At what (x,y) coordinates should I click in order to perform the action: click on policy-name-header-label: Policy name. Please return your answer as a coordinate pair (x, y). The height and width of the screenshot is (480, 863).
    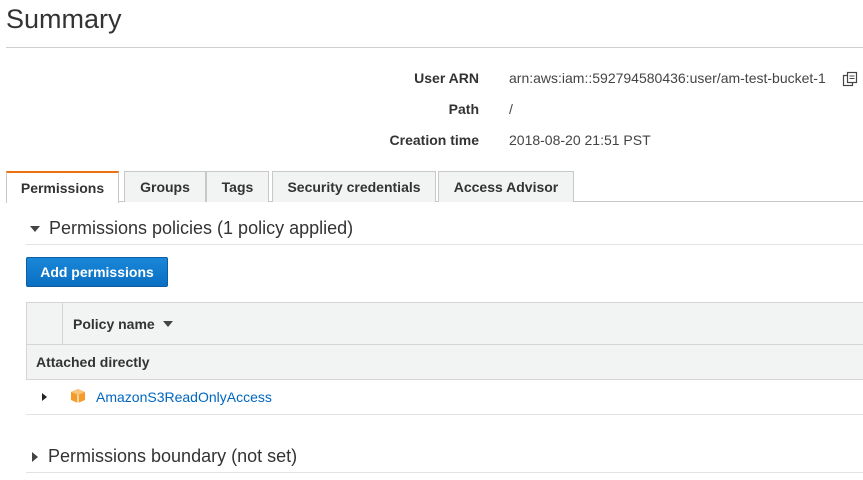
    Looking at the image, I should click on (114, 324).